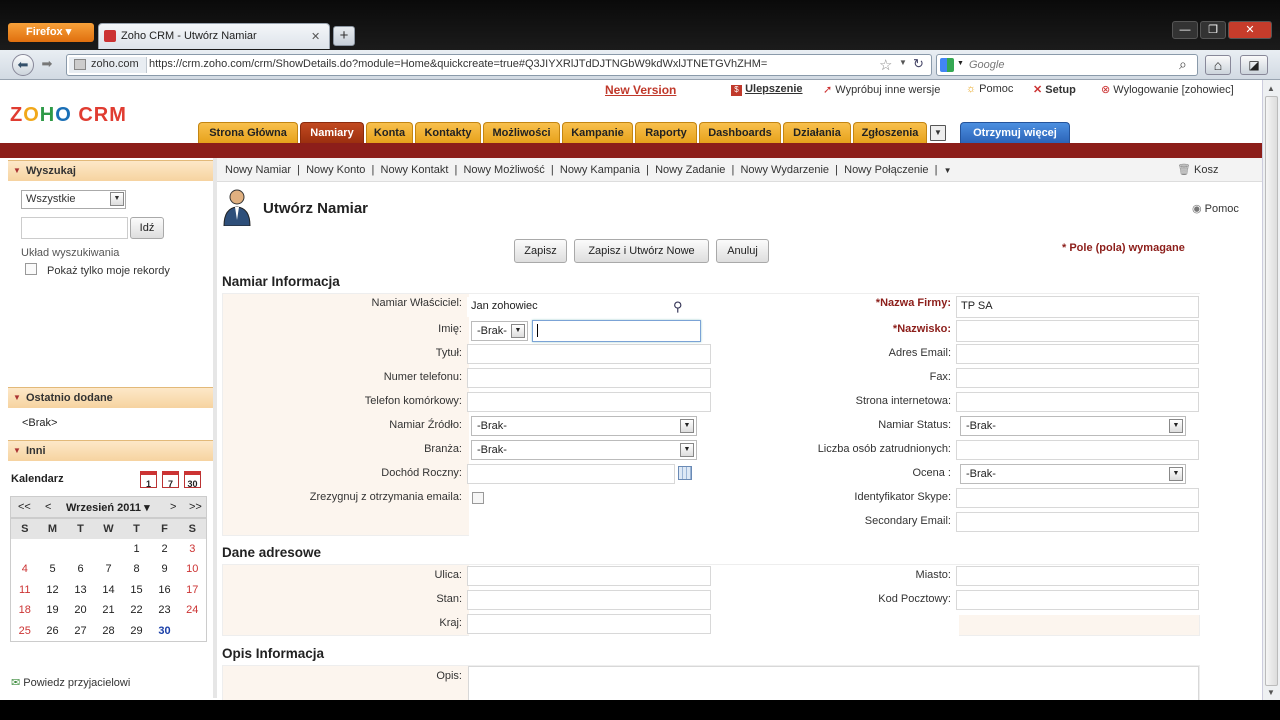 This screenshot has width=1280, height=720. Describe the element at coordinates (109, 631) in the screenshot. I see `calendar-day: 28` at that location.